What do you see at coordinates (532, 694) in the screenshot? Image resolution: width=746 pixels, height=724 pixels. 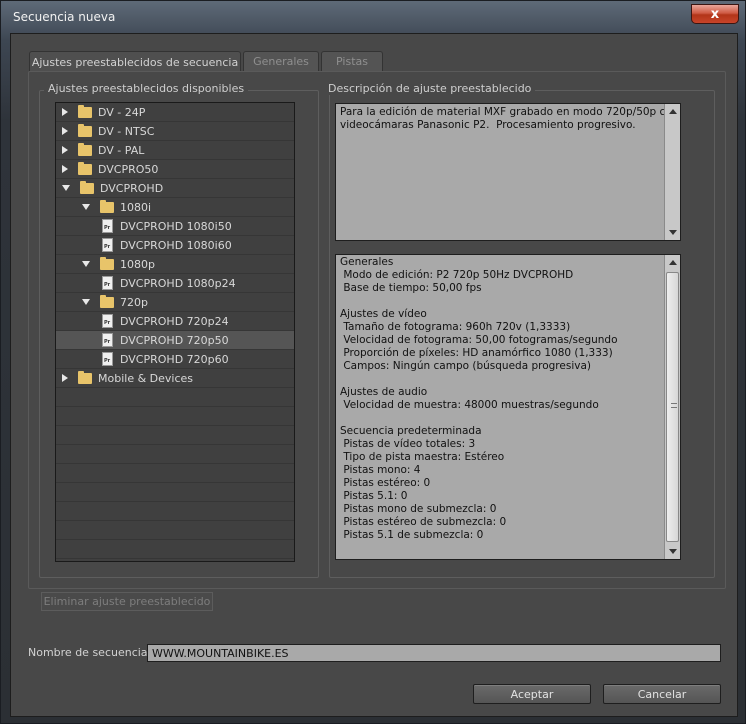 I see `ok-button: Aceptar` at bounding box center [532, 694].